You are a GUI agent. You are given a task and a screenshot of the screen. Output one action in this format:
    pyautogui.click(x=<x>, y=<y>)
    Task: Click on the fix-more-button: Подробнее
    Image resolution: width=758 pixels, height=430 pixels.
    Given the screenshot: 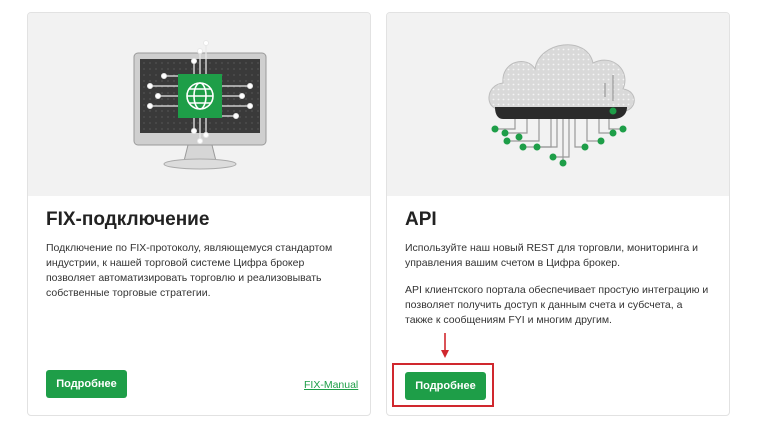 What is the action you would take?
    pyautogui.click(x=86, y=384)
    